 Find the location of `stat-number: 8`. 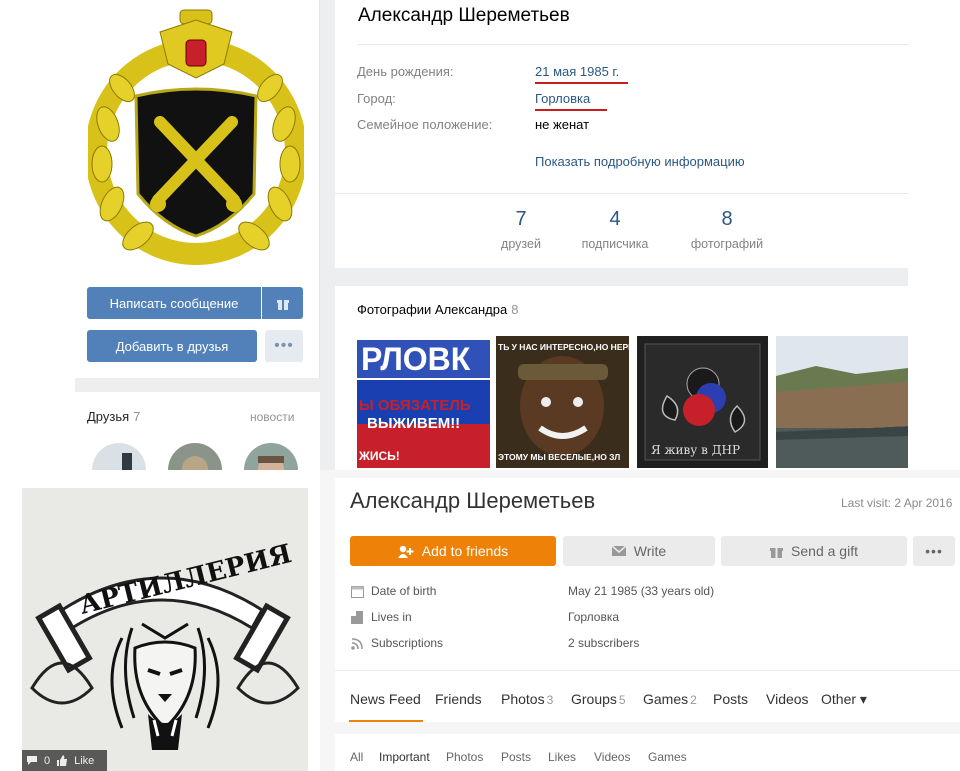

stat-number: 8 is located at coordinates (727, 219).